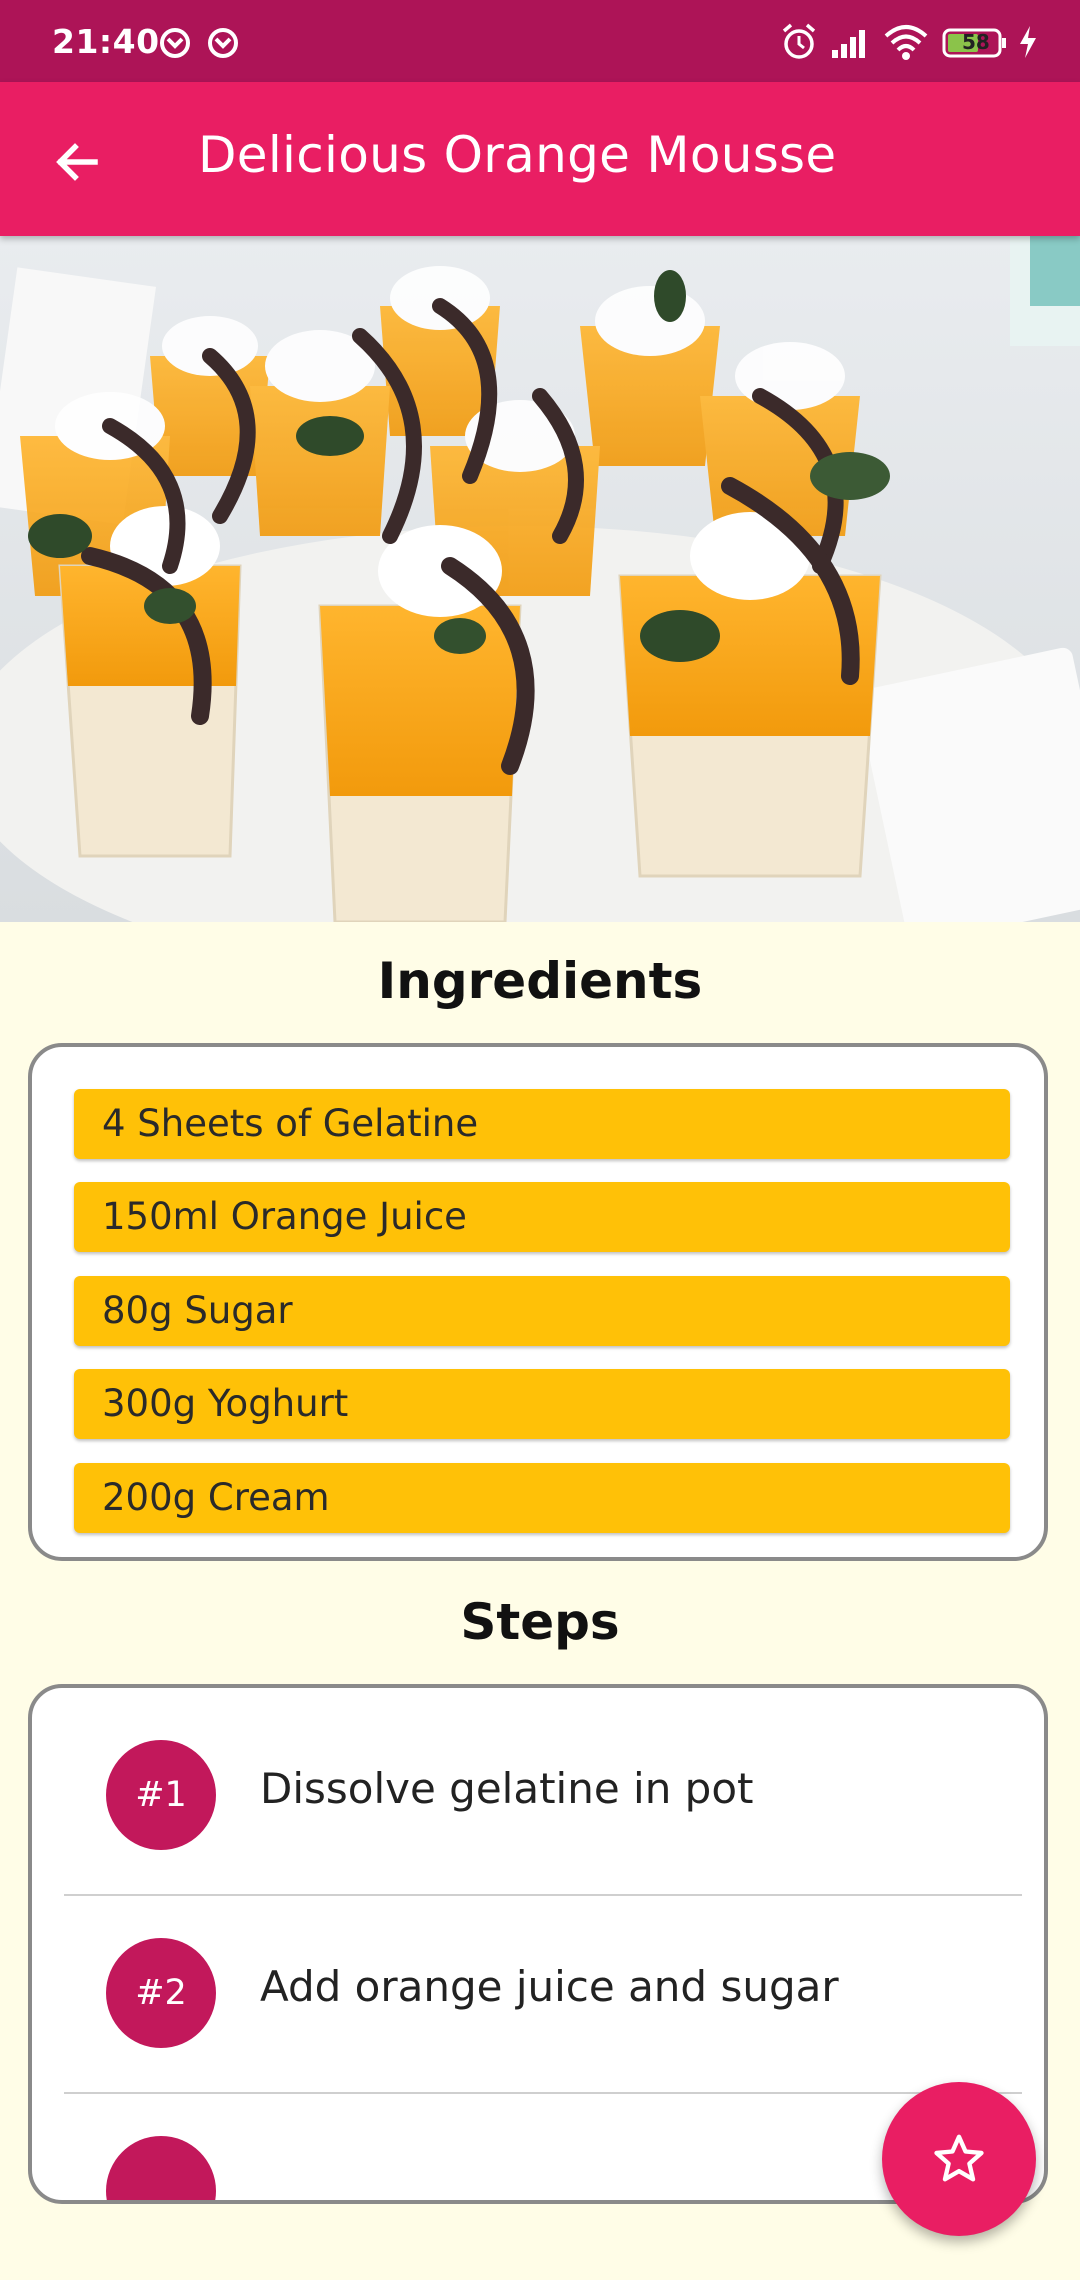  What do you see at coordinates (540, 41) in the screenshot?
I see `status-bar: 21:40 58` at bounding box center [540, 41].